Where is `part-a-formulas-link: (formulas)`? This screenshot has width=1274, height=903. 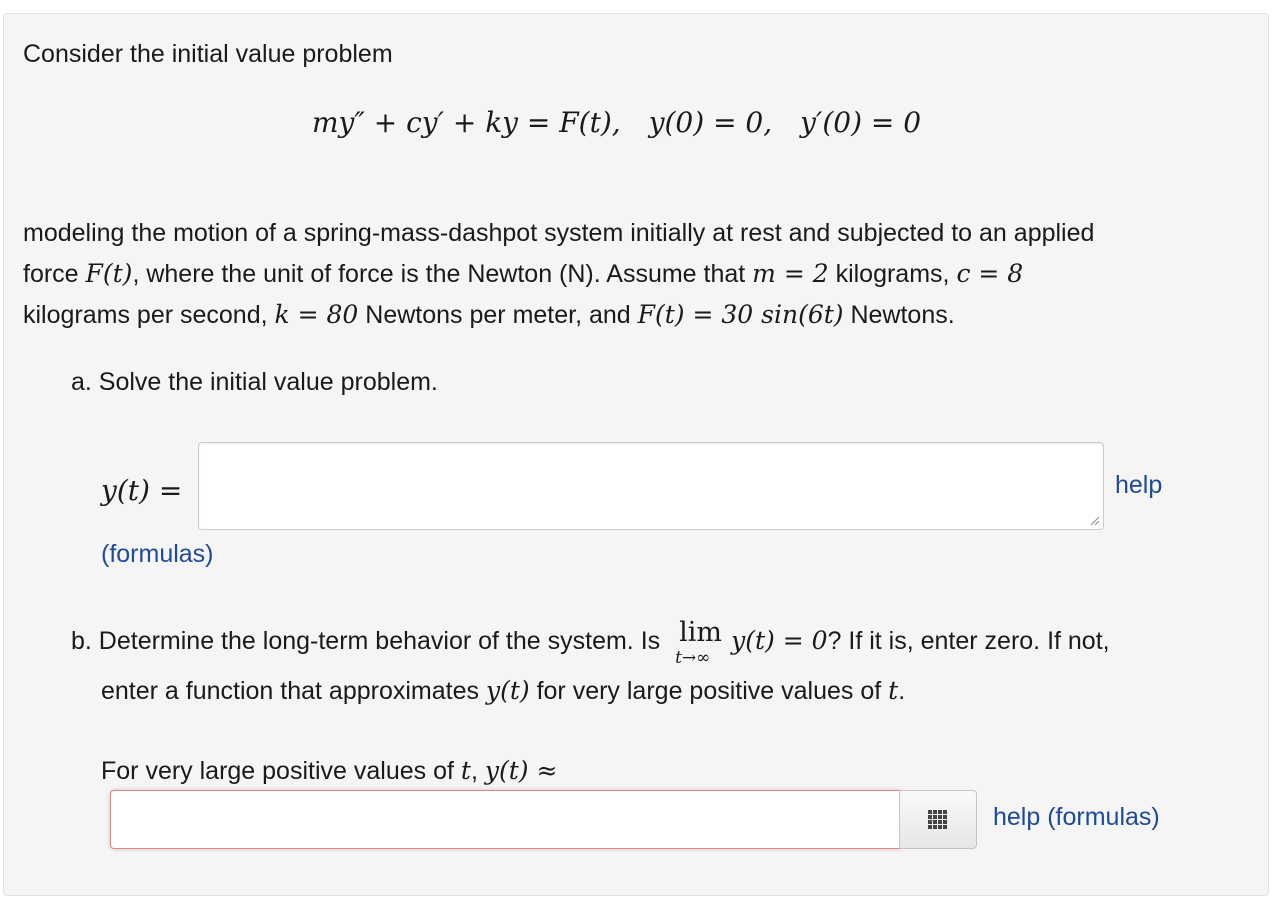 part-a-formulas-link: (formulas) is located at coordinates (157, 554).